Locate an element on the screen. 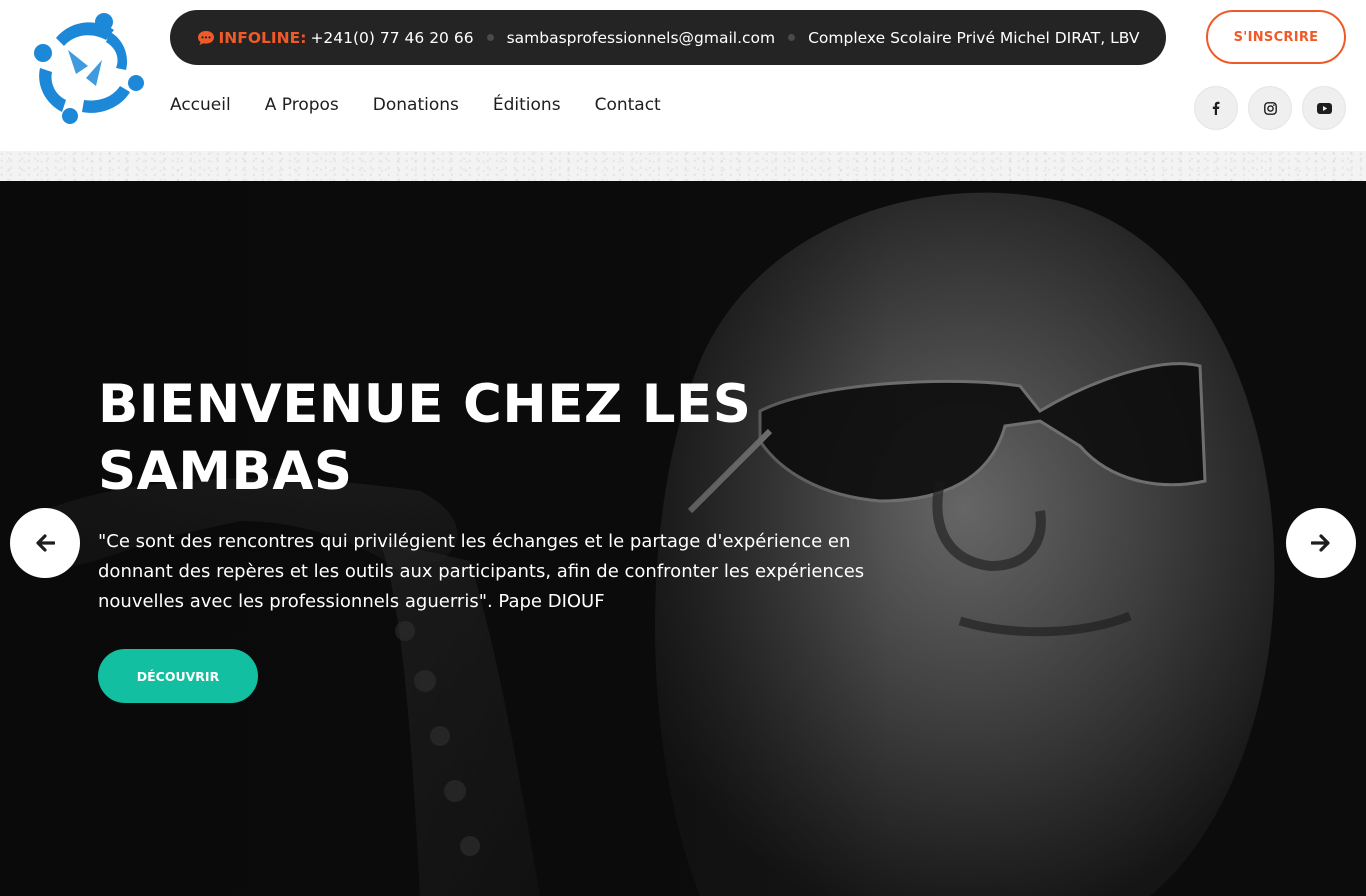 The image size is (1366, 896). slider-prev-button is located at coordinates (45, 543).